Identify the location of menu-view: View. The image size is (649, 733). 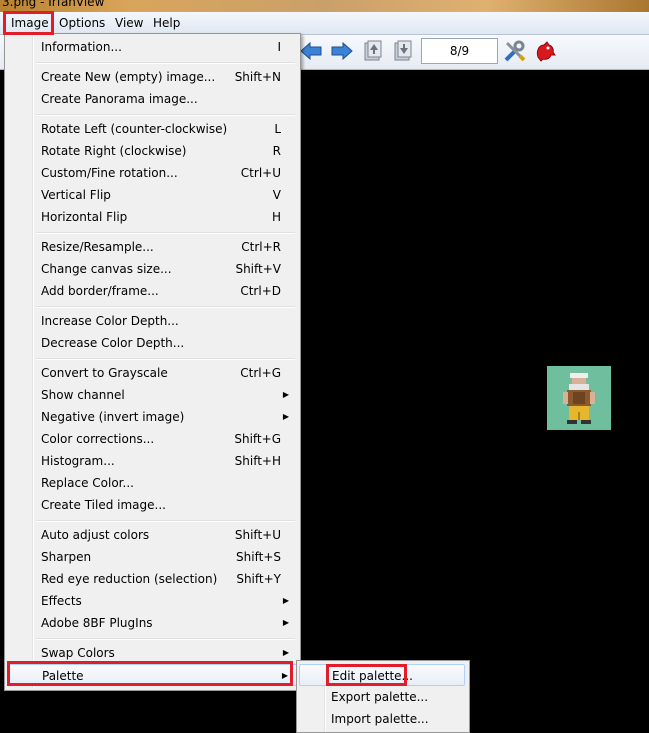
(129, 23).